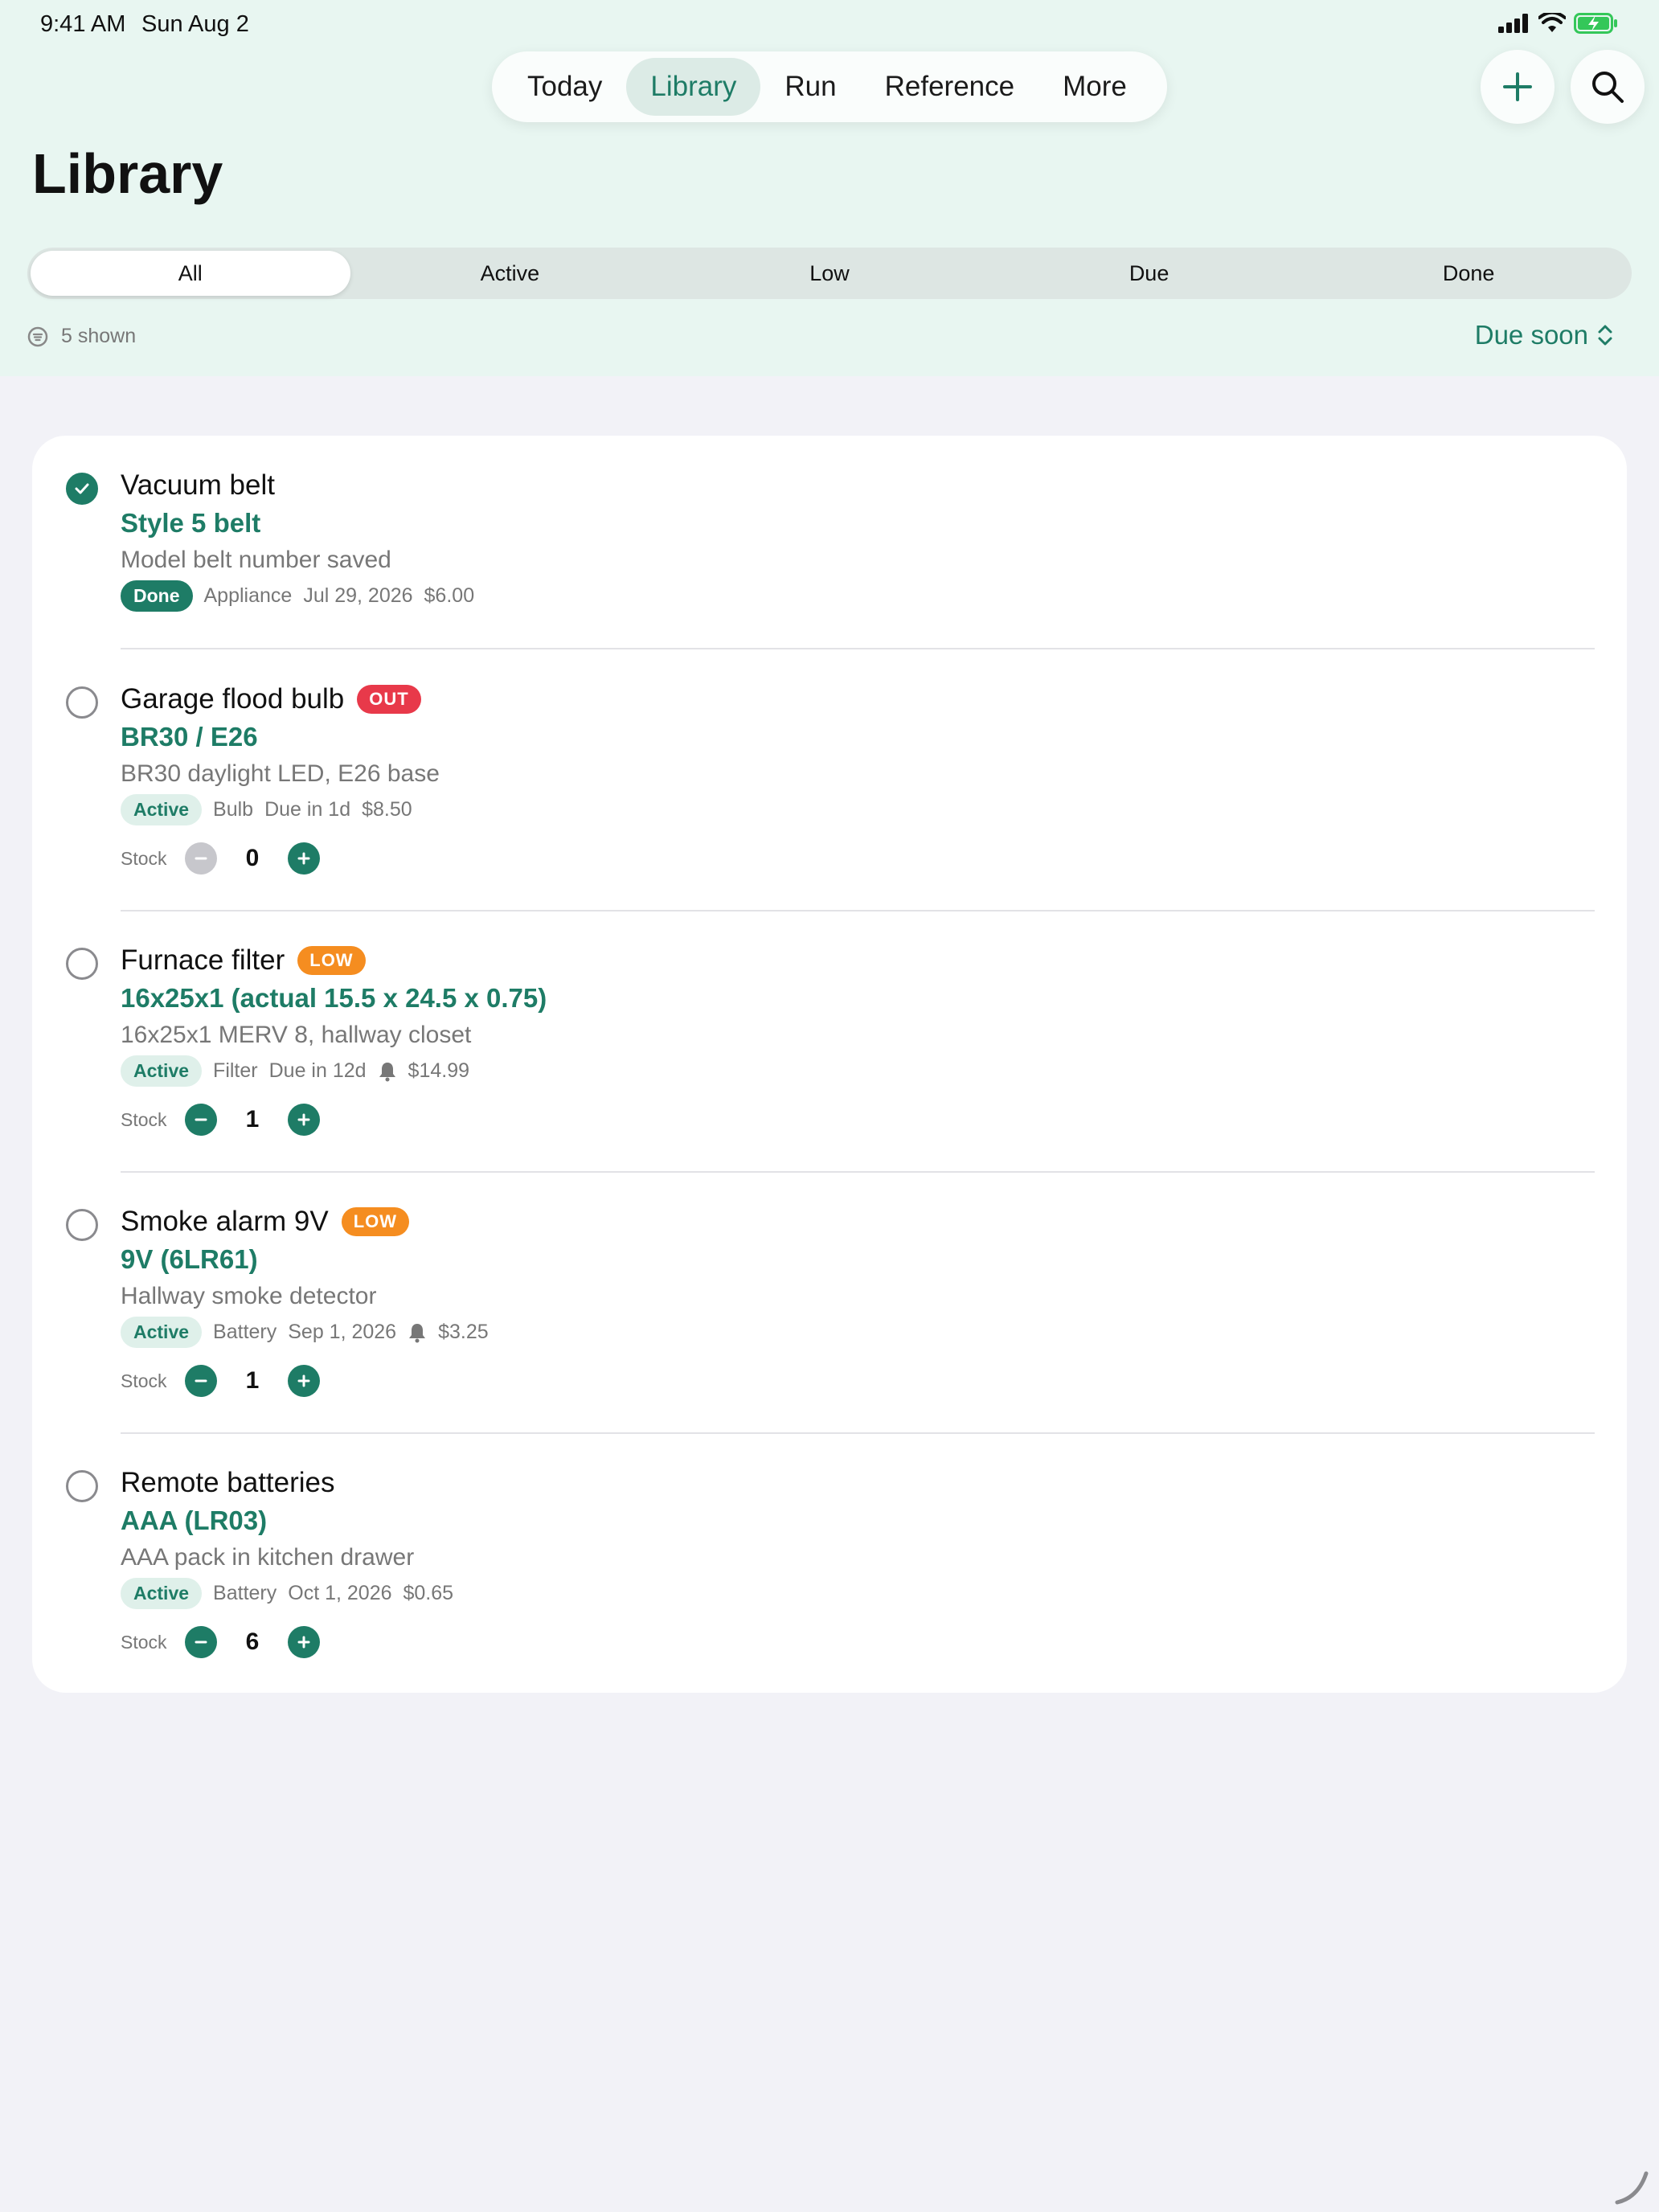  What do you see at coordinates (1631, 2187) in the screenshot?
I see `resize-handle-icon` at bounding box center [1631, 2187].